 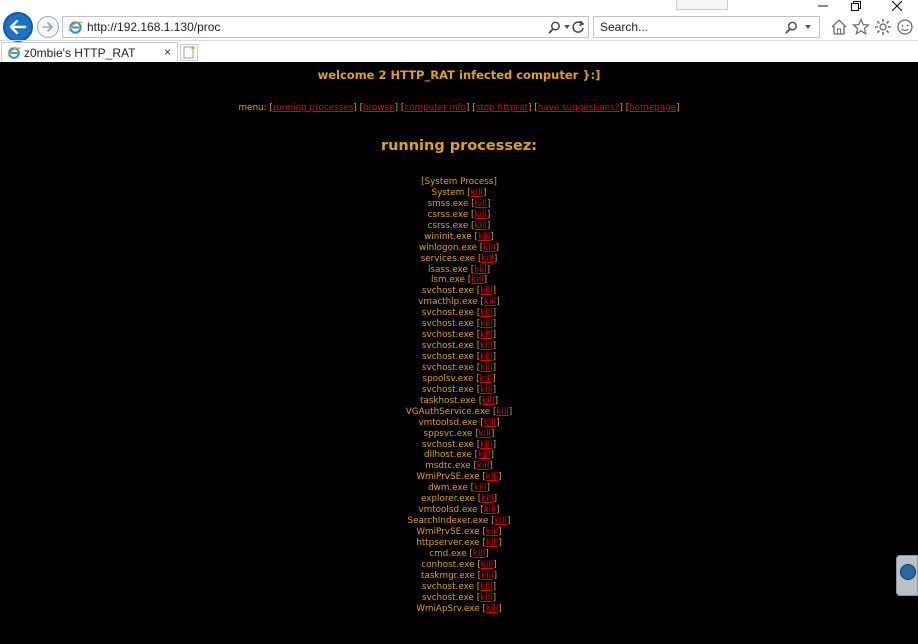 I want to click on process-name: explorer.exe, so click(x=447, y=499).